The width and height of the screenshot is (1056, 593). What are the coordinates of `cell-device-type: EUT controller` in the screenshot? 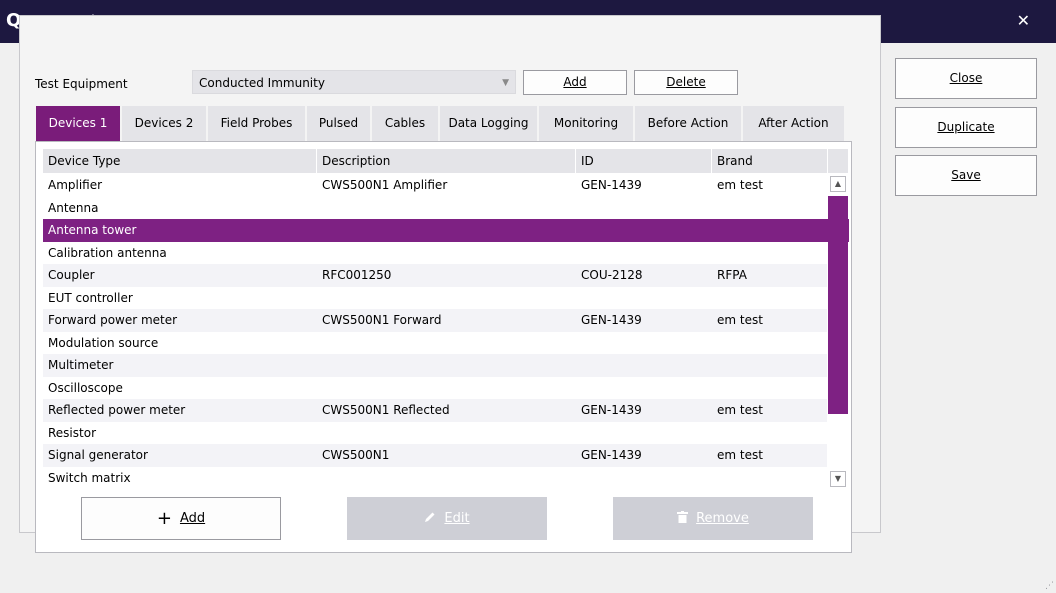 It's located at (90, 297).